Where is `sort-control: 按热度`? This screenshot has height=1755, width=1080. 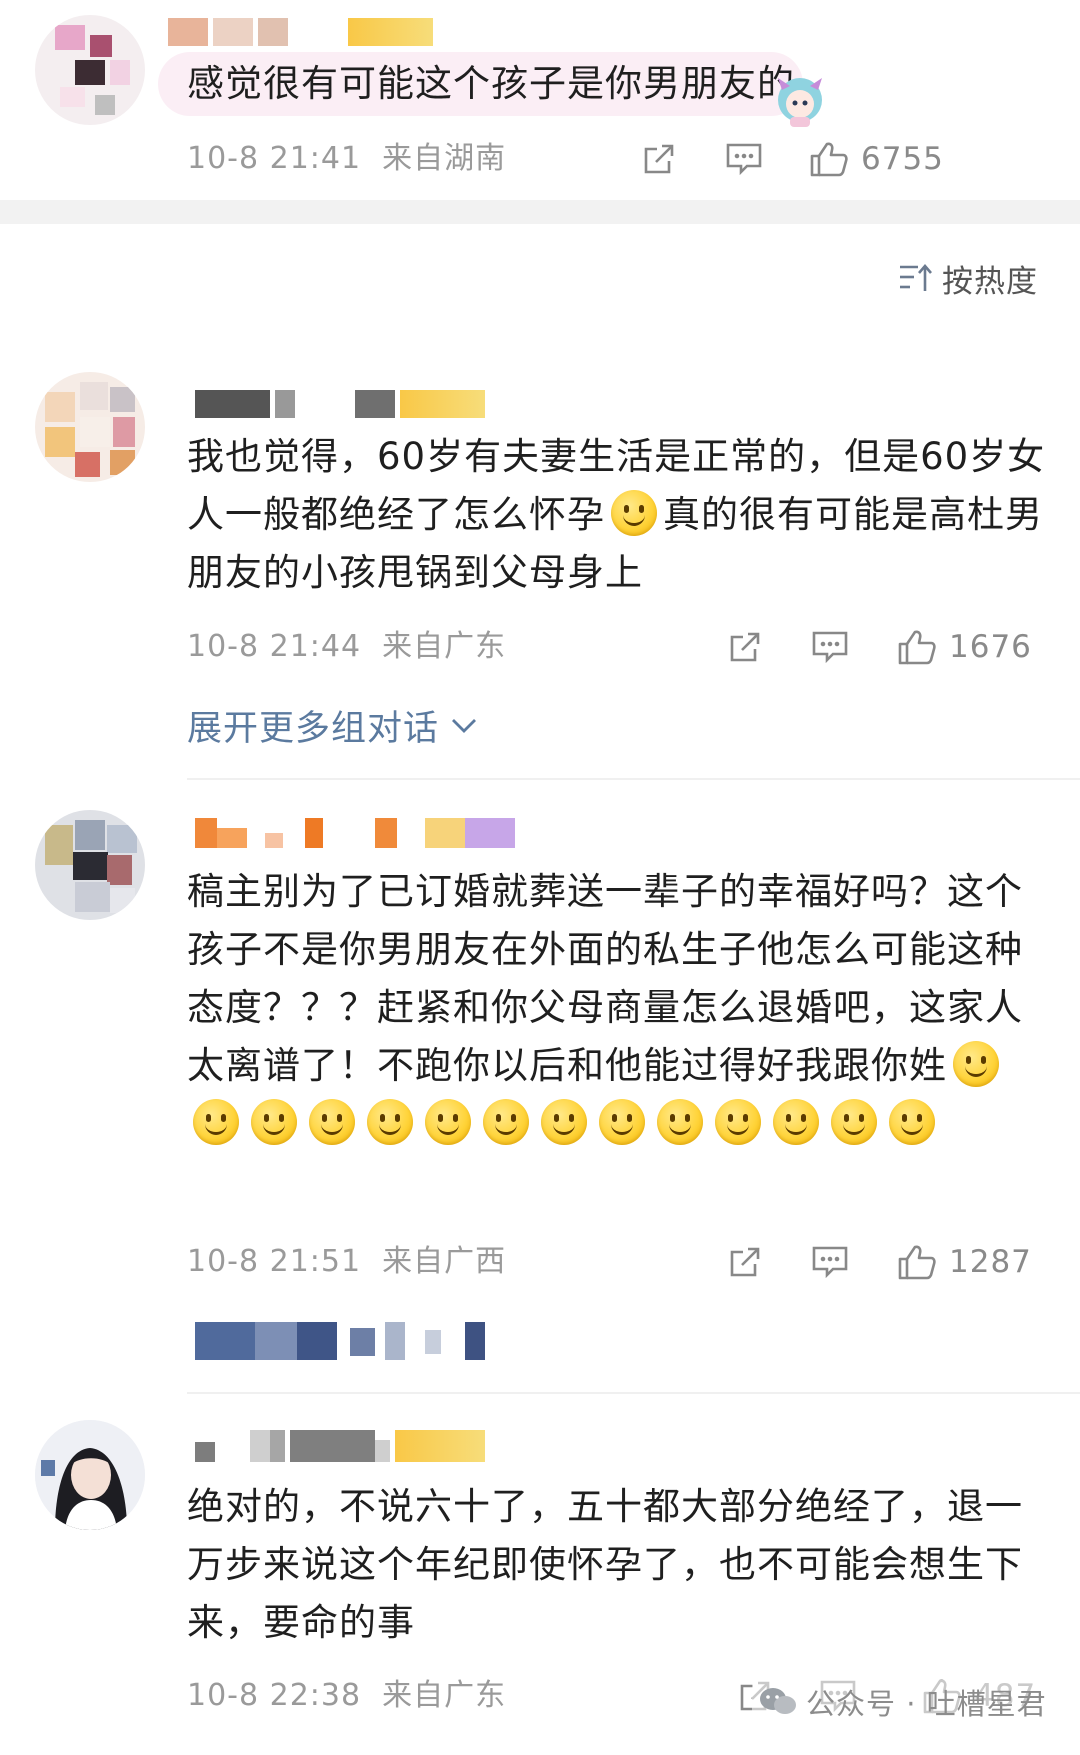 sort-control: 按热度 is located at coordinates (968, 278).